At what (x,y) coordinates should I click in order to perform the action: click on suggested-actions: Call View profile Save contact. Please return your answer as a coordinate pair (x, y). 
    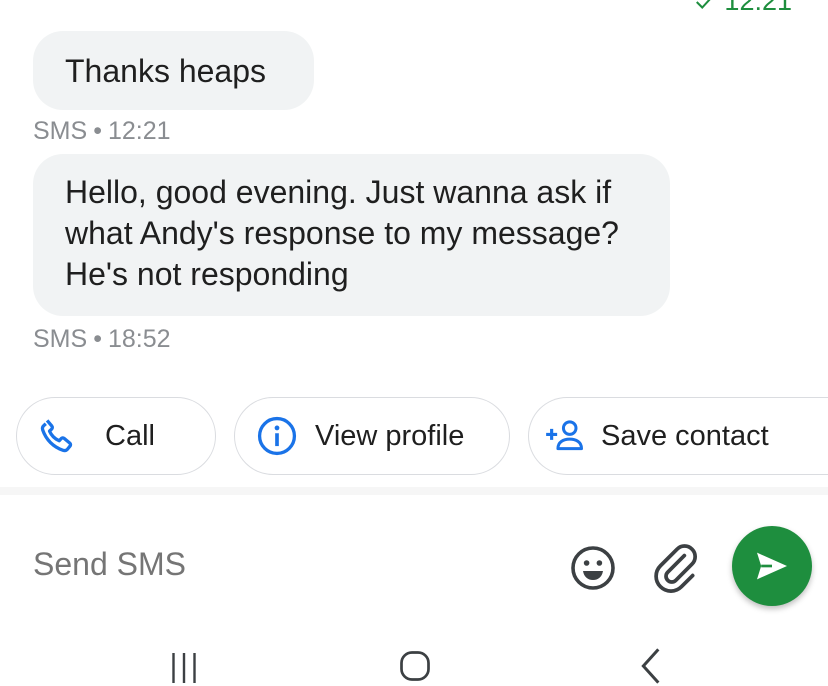
    Looking at the image, I should click on (422, 437).